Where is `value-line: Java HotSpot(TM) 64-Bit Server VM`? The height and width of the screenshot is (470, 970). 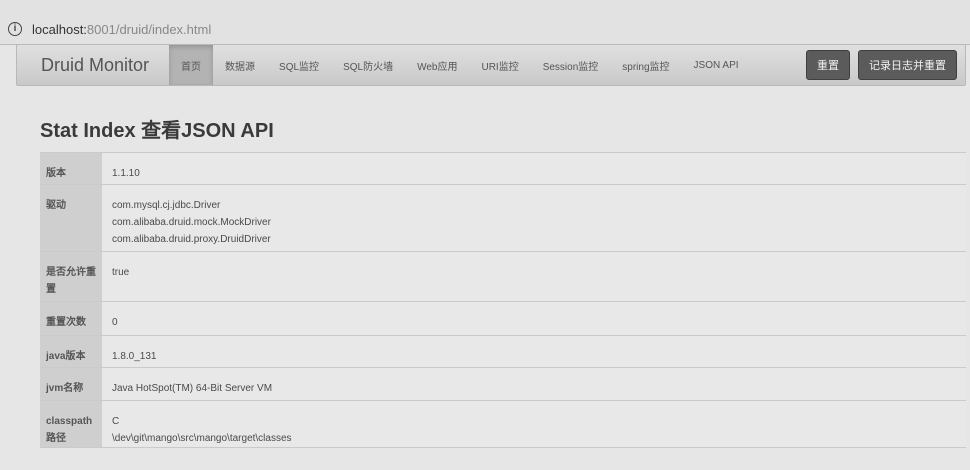 value-line: Java HotSpot(TM) 64-Bit Server VM is located at coordinates (192, 388).